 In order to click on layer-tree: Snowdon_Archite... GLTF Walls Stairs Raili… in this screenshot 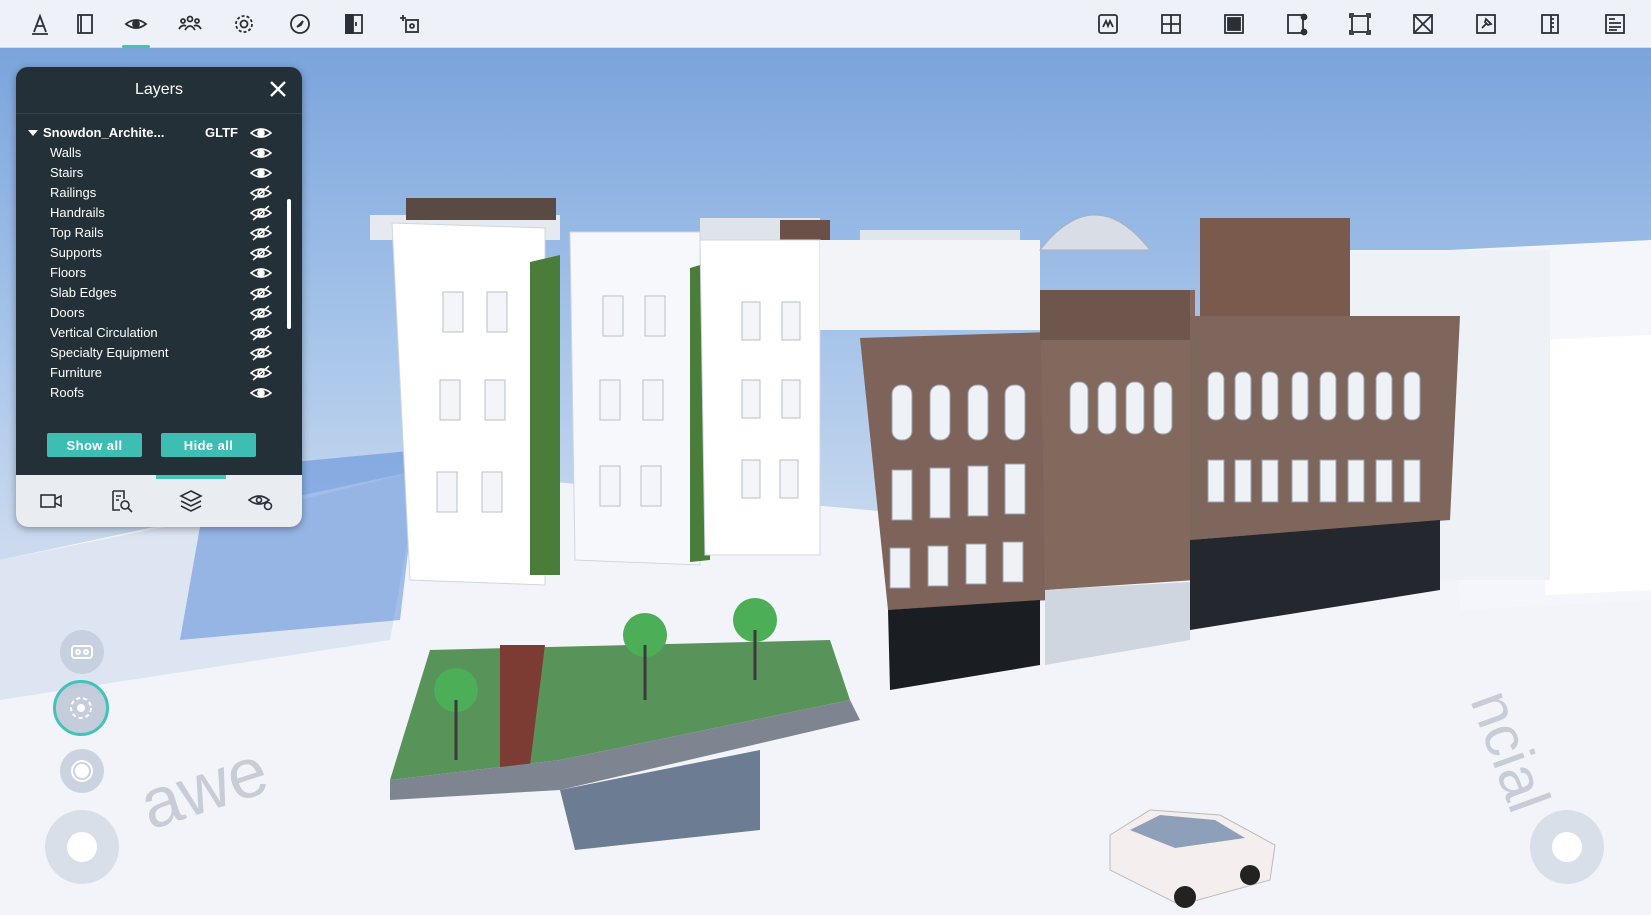, I will do `click(151, 263)`.